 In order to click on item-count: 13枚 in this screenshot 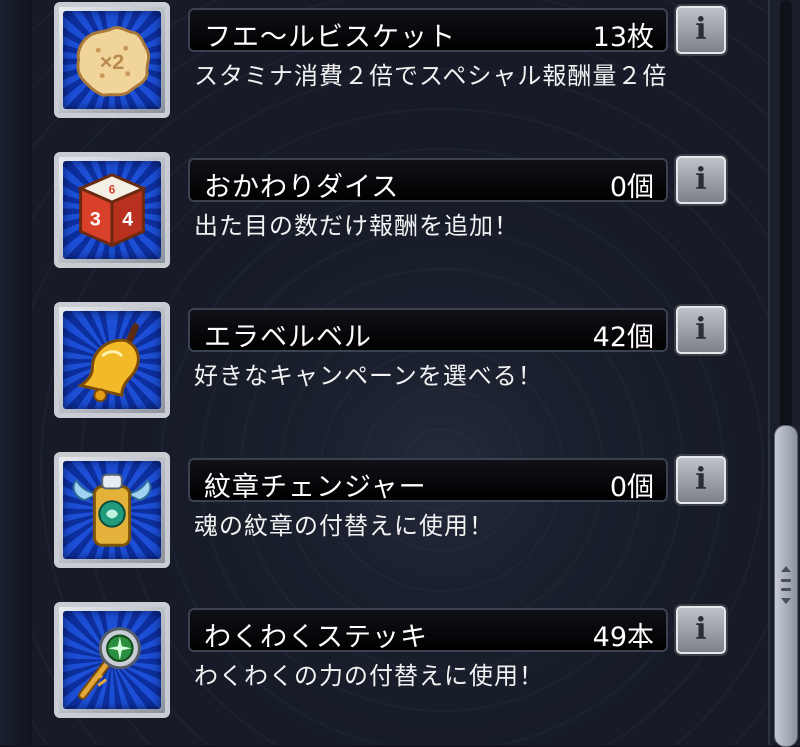, I will do `click(623, 37)`.